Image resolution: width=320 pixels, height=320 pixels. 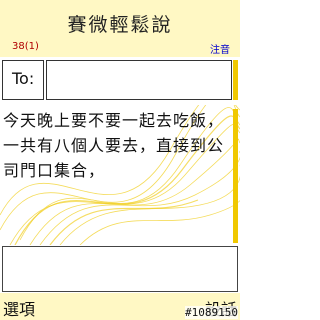 What do you see at coordinates (25, 46) in the screenshot?
I see `character-count: 38(1)` at bounding box center [25, 46].